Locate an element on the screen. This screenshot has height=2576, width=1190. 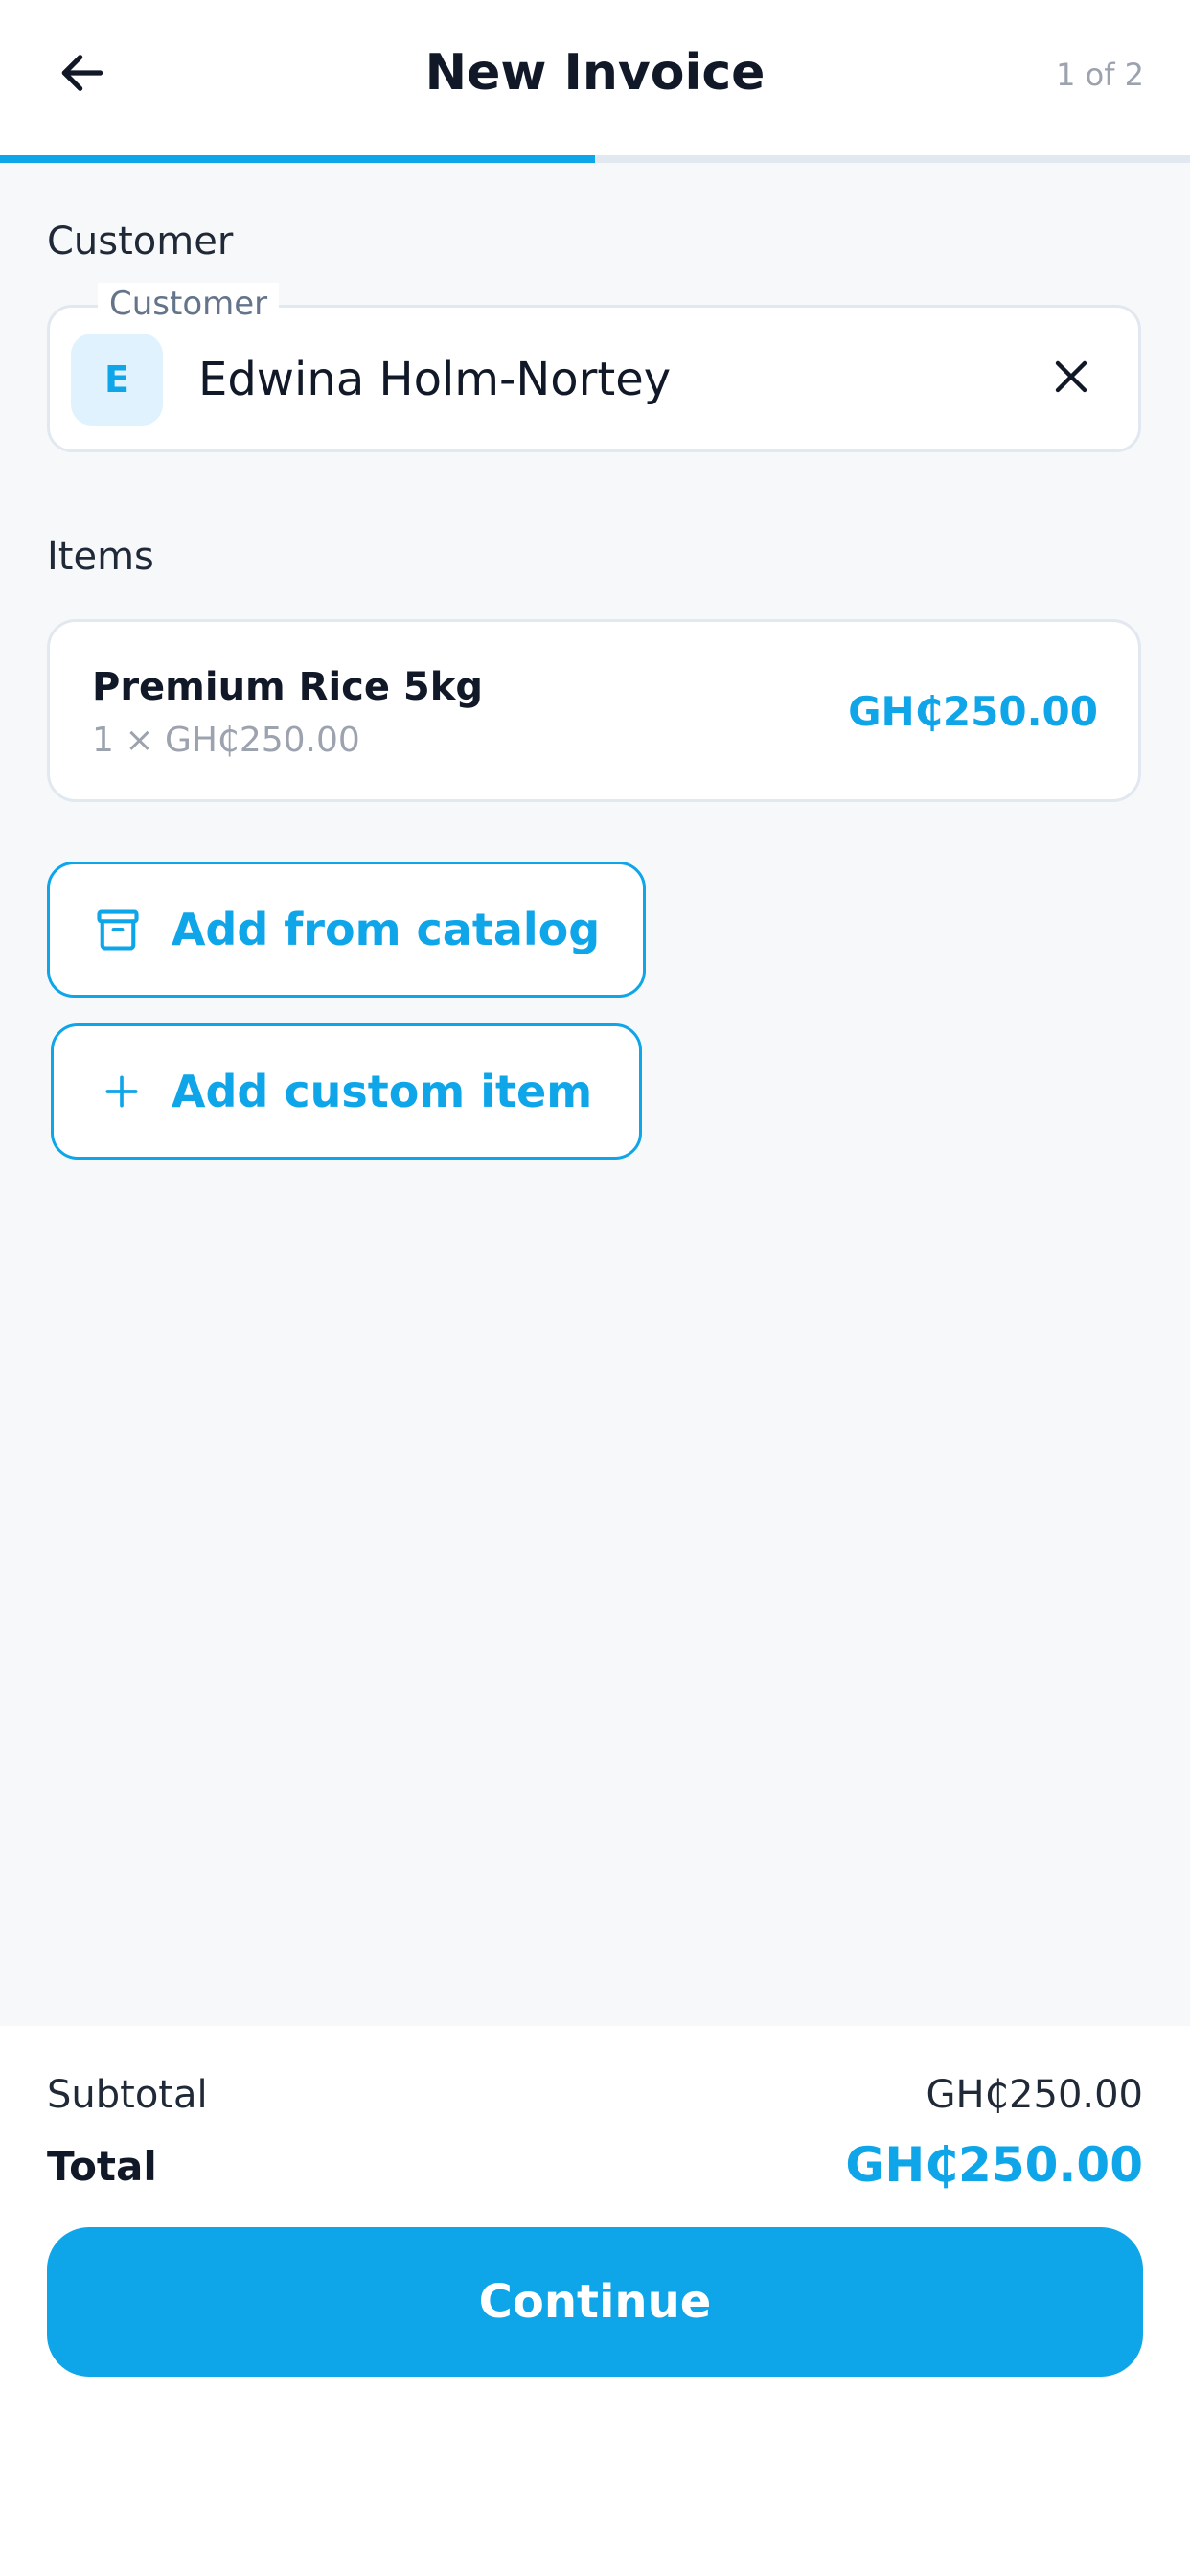
app-header: New Invoice 1 of 2 is located at coordinates (595, 77).